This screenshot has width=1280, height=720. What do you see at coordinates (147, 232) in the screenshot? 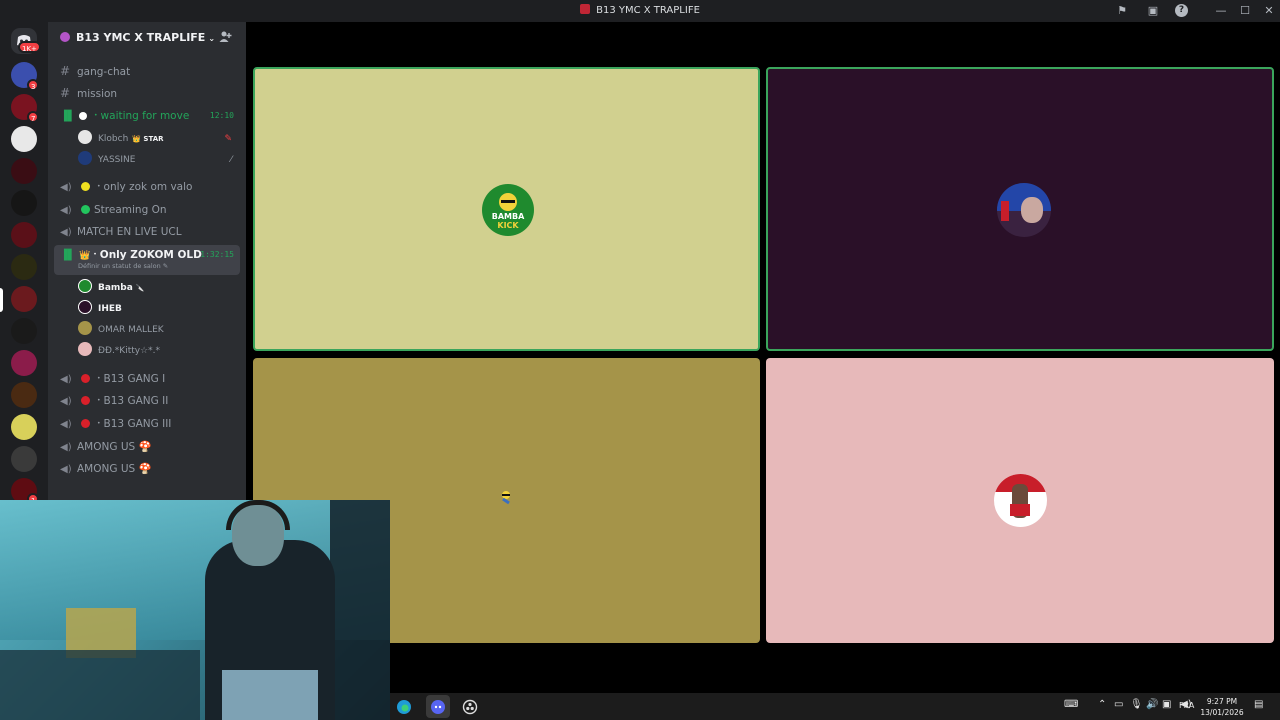
I see `voice-channel-match: ◀) MATCH EN LIVE UCL` at bounding box center [147, 232].